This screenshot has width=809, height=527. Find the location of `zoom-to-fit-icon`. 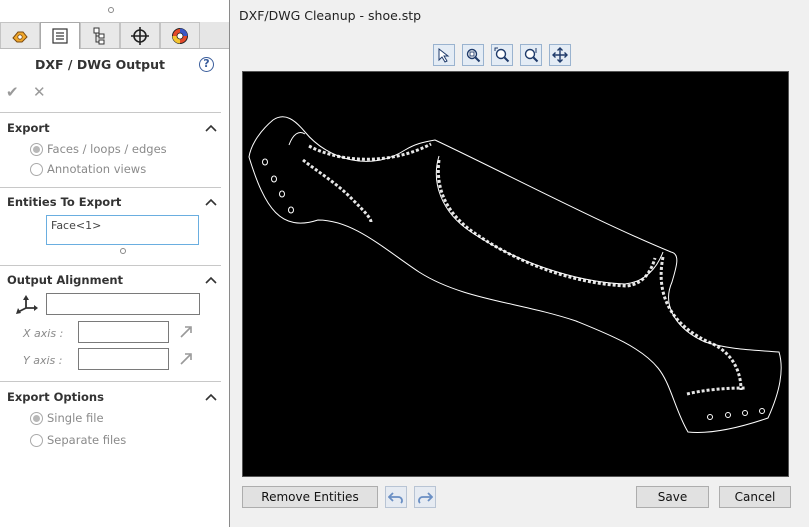

zoom-to-fit-icon is located at coordinates (473, 55).